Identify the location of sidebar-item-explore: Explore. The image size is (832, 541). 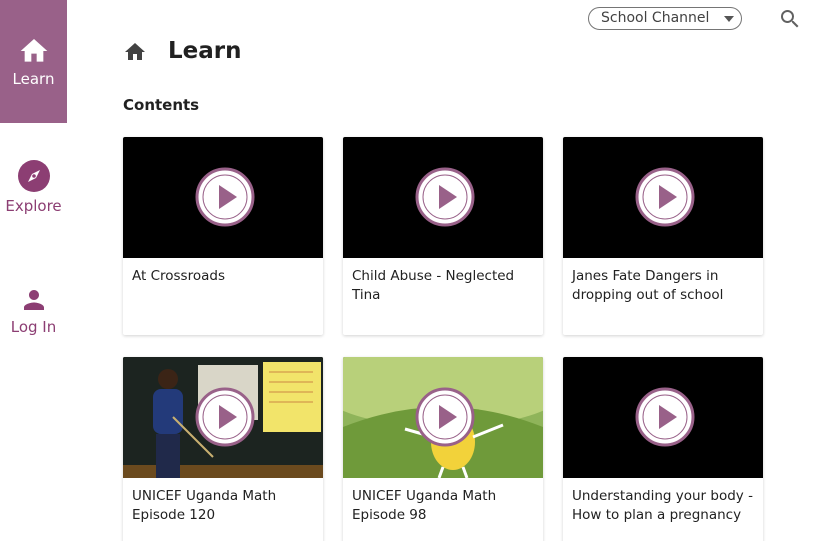
(33, 187).